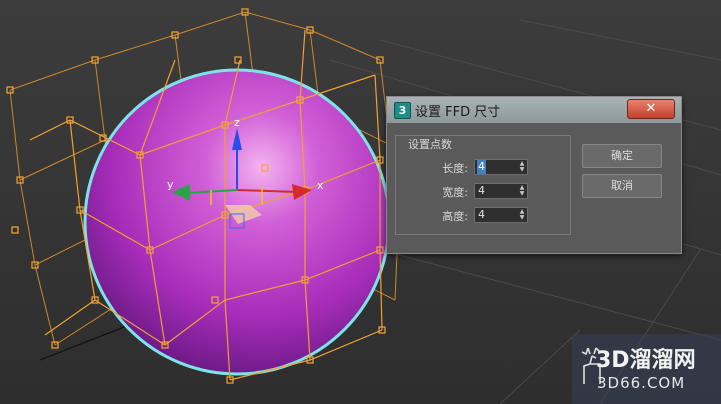 This screenshot has width=721, height=404. What do you see at coordinates (320, 185) in the screenshot?
I see `axis-label-x: x` at bounding box center [320, 185].